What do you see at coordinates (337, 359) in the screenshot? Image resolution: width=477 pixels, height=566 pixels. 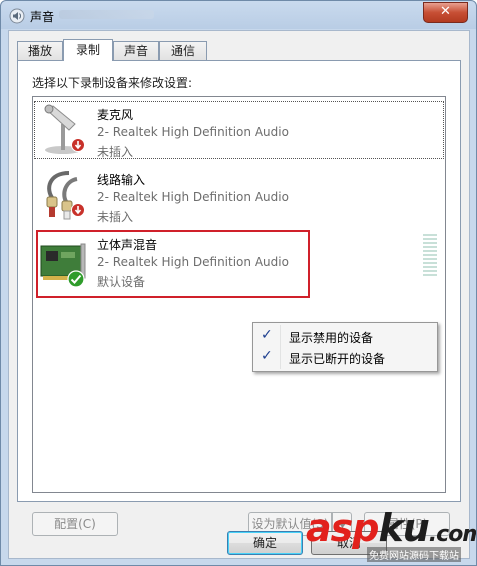 I see `menu-item-label: 显示已断开的设备` at bounding box center [337, 359].